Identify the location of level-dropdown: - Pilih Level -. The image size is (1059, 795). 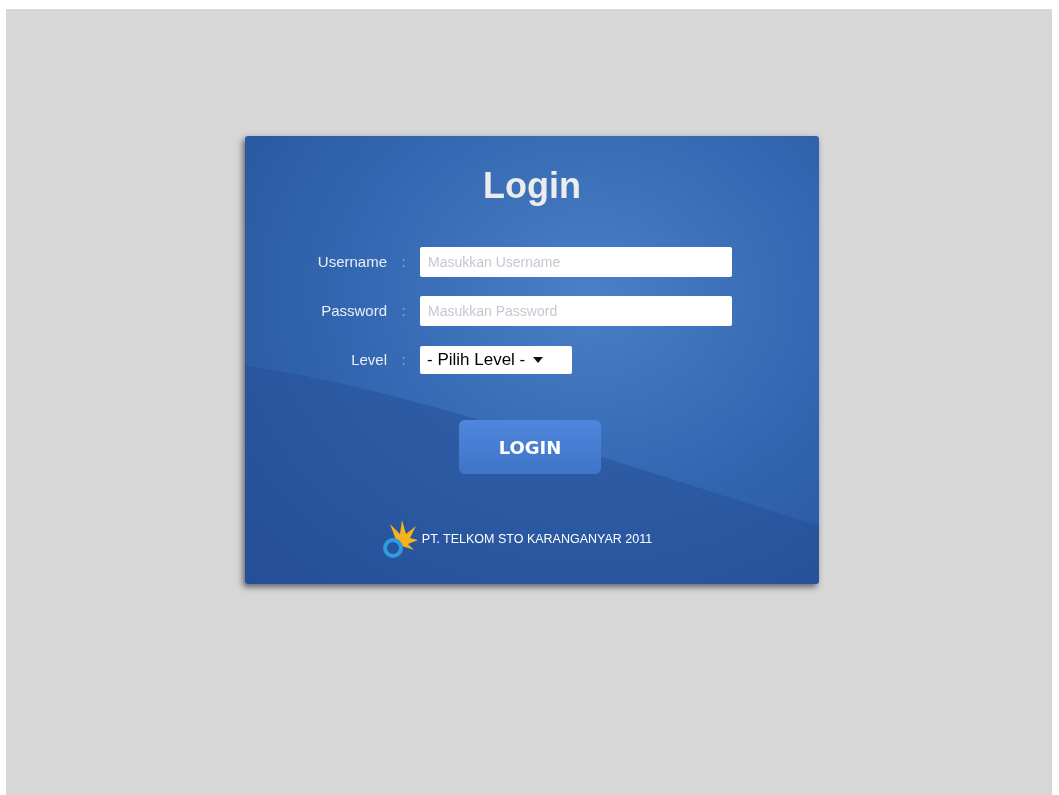
(496, 360).